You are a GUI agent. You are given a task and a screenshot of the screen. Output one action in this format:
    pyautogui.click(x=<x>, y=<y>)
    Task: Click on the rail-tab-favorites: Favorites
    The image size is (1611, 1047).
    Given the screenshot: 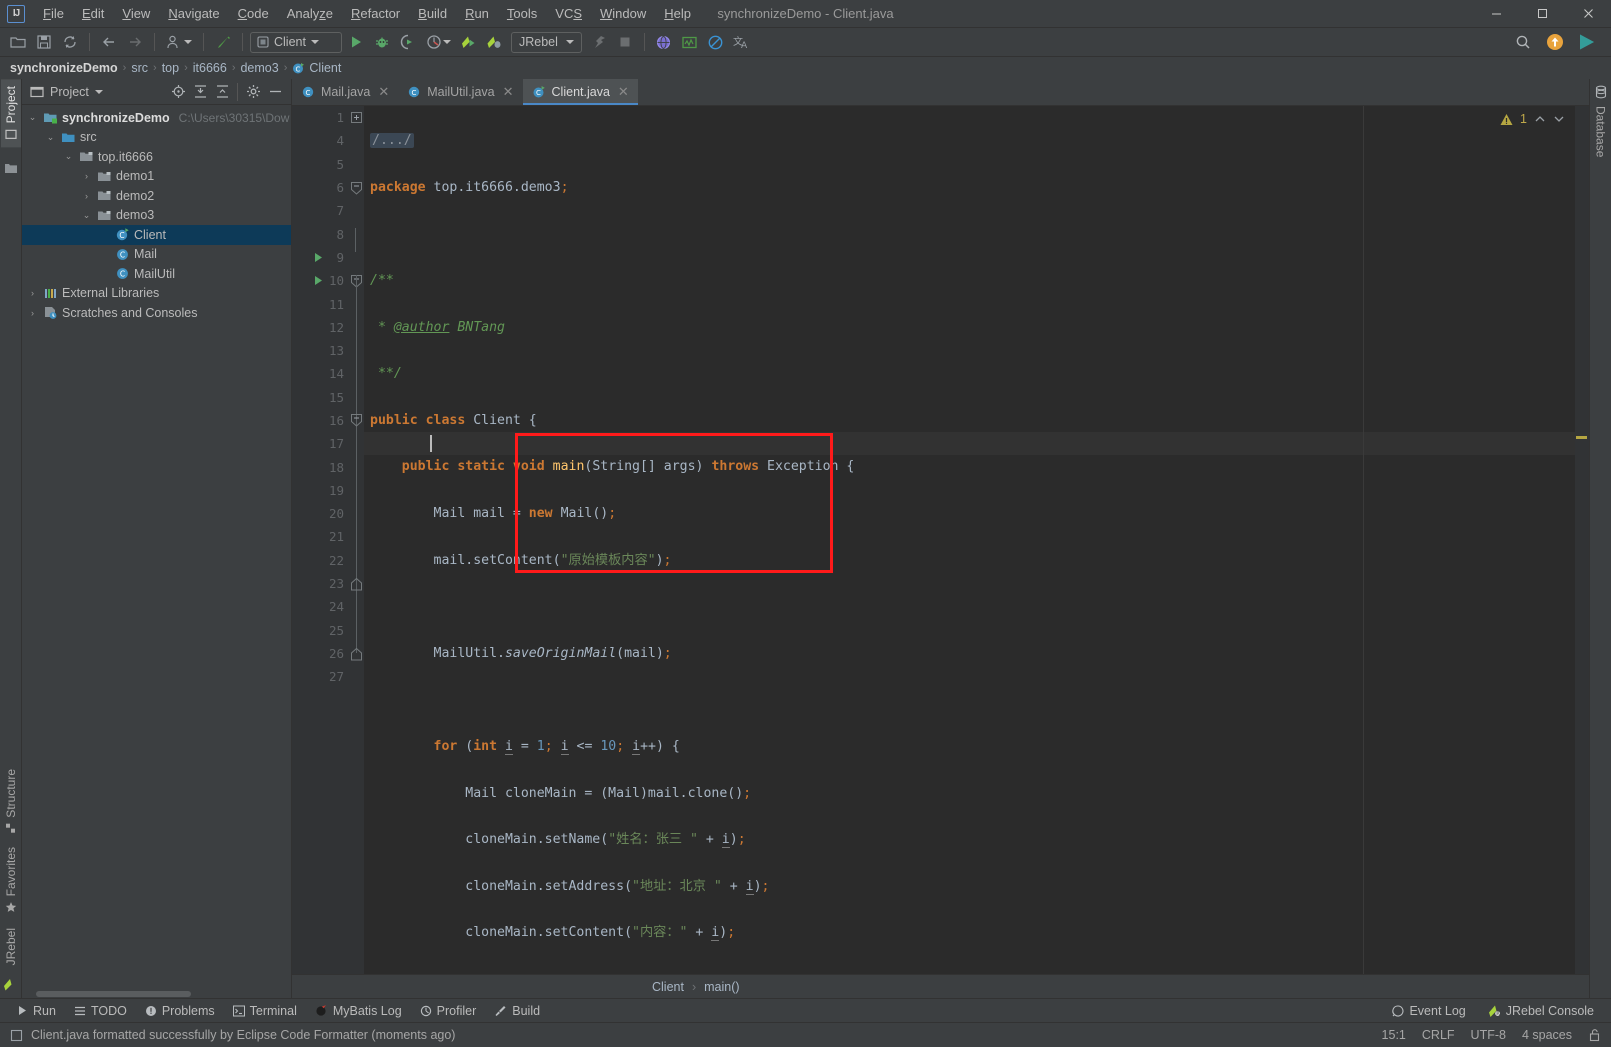 What is the action you would take?
    pyautogui.click(x=11, y=880)
    